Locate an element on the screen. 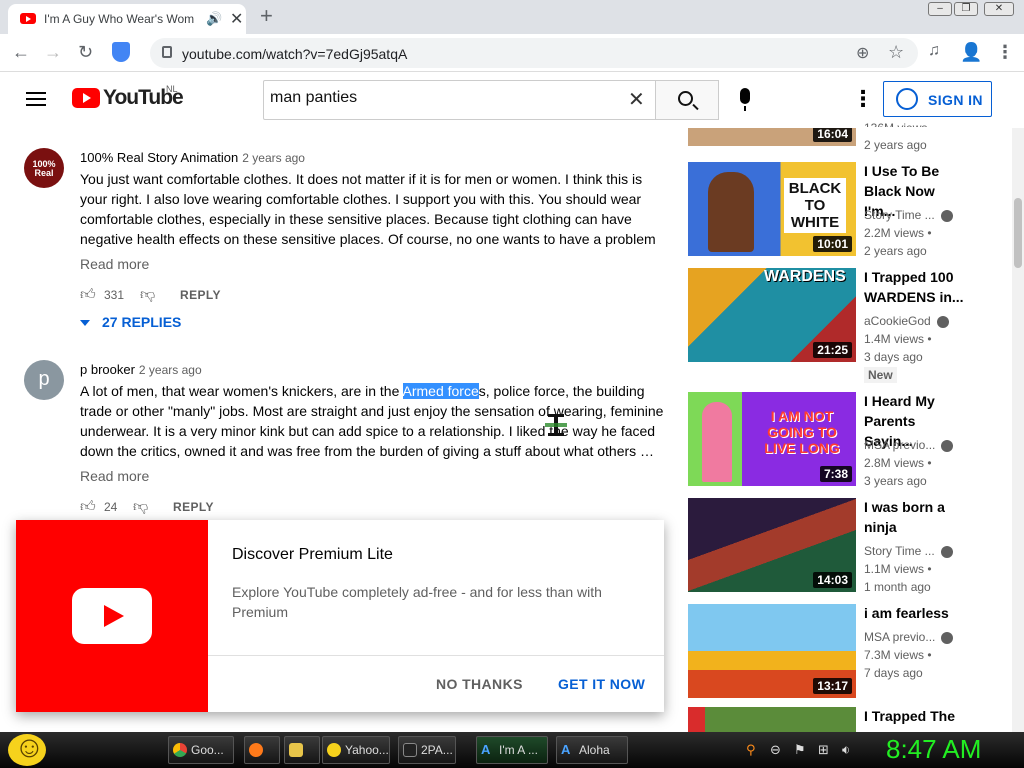 The width and height of the screenshot is (1024, 768). search-icon is located at coordinates (685, 98).